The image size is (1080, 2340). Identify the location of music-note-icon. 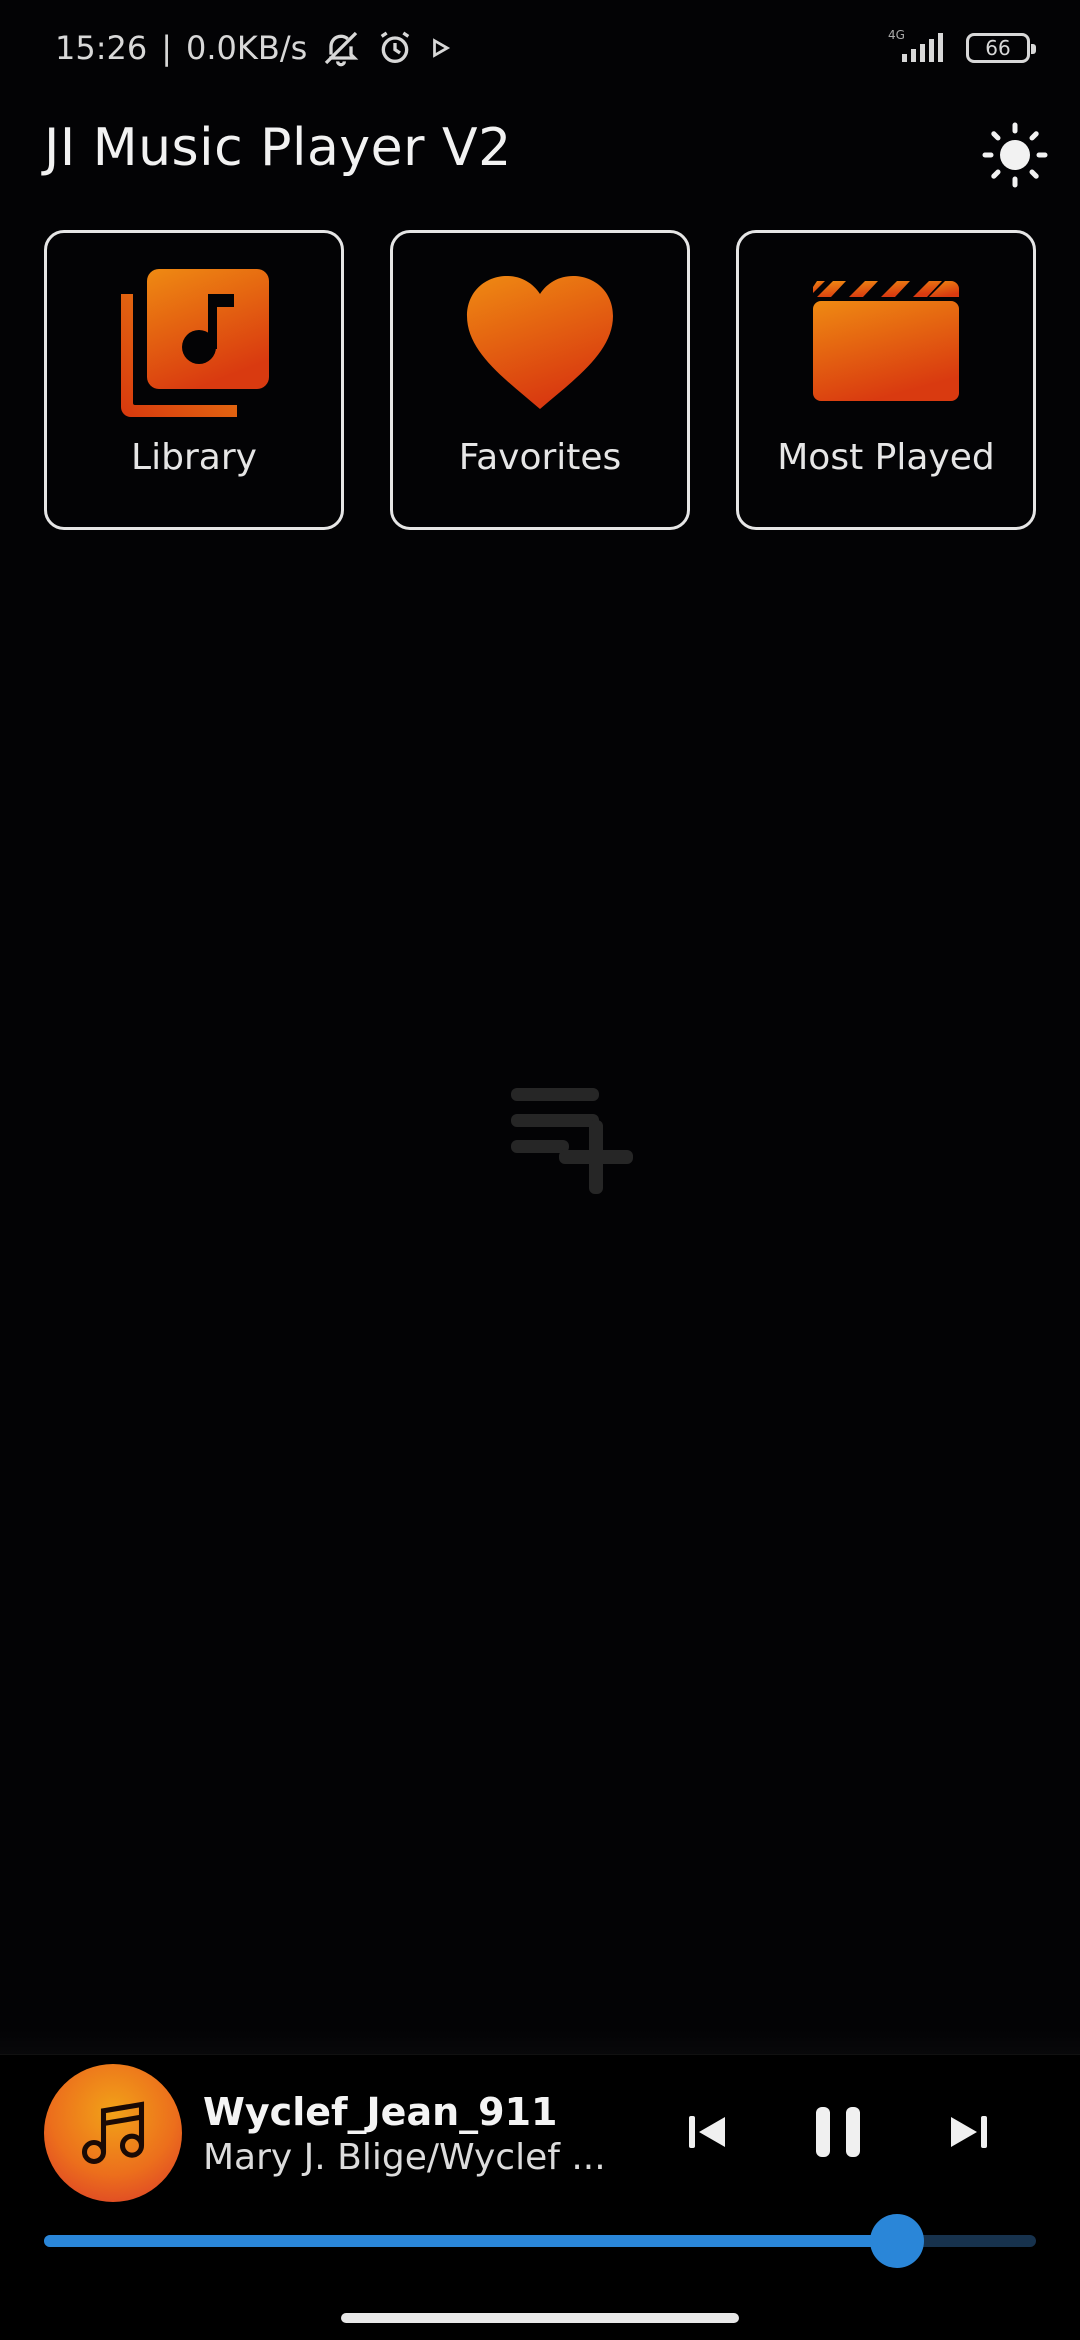
(113, 2133).